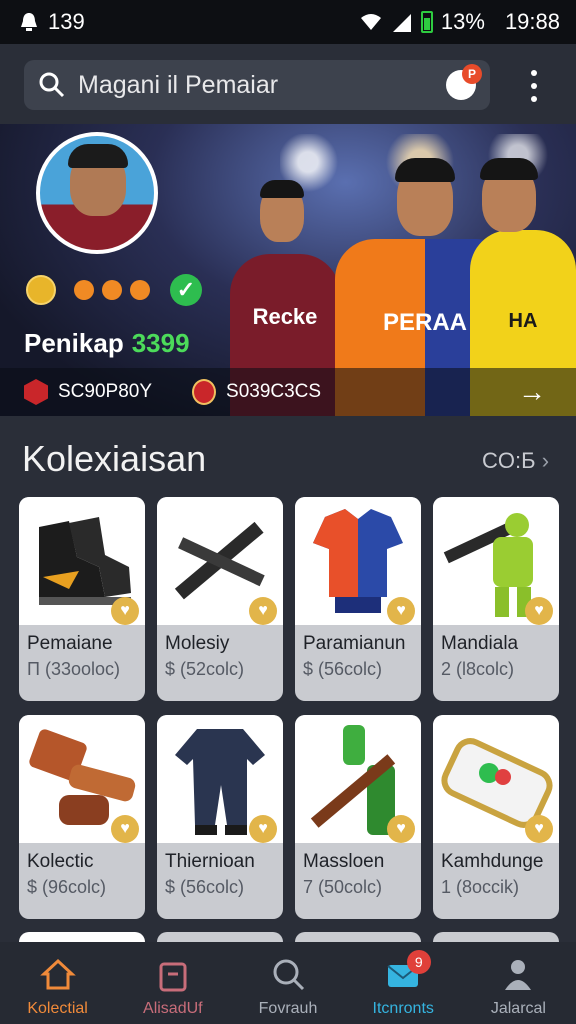 Image resolution: width=576 pixels, height=1024 pixels. I want to click on item-name: Massloen, so click(344, 861).